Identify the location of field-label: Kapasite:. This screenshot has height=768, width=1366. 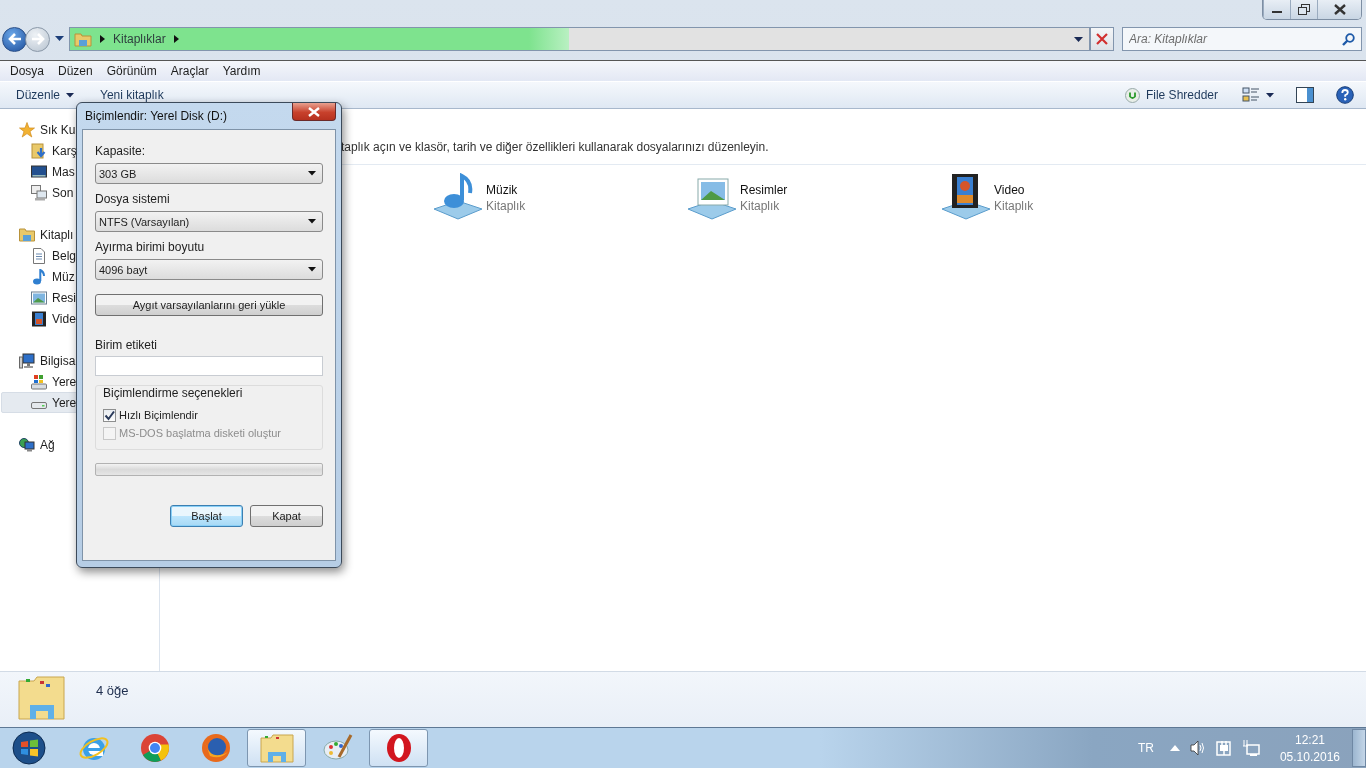
(121, 151).